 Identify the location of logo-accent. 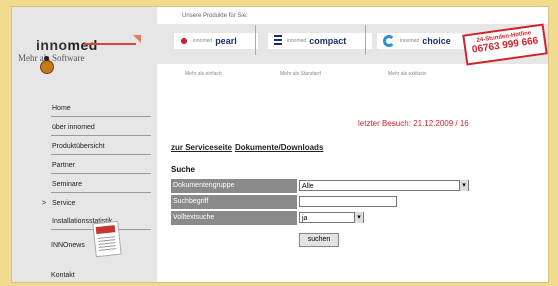
(137, 39).